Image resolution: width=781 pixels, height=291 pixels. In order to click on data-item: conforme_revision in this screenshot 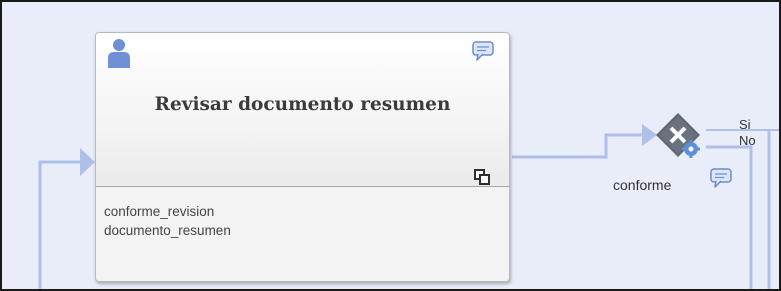, I will do `click(159, 211)`.